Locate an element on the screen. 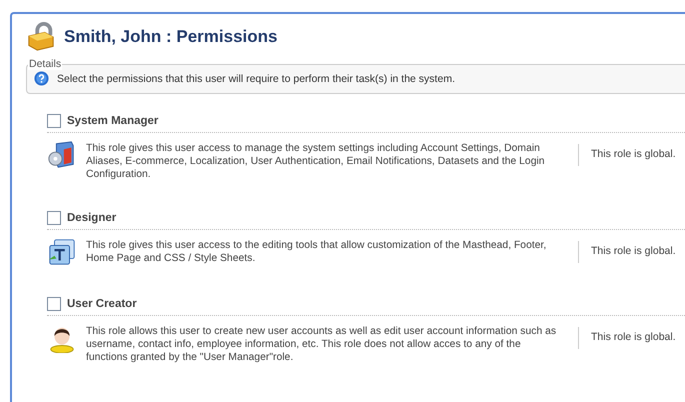 This screenshot has width=685, height=402. role-name: System Manager is located at coordinates (112, 121).